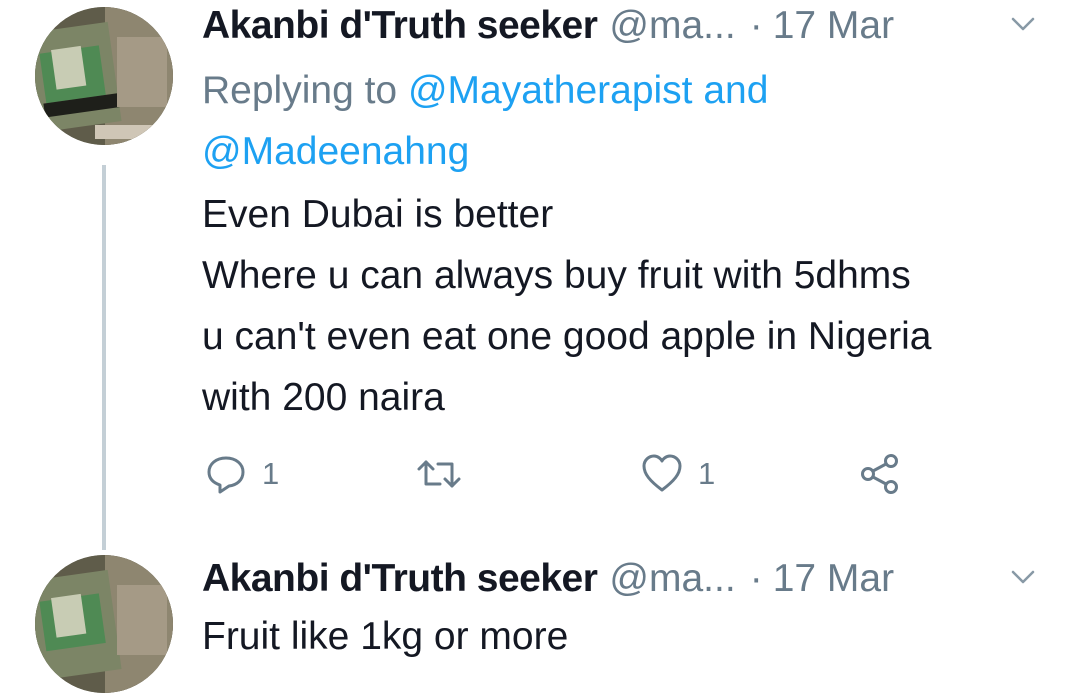 The image size is (1080, 693). What do you see at coordinates (300, 90) in the screenshot?
I see `replying-prefix: Replying to` at bounding box center [300, 90].